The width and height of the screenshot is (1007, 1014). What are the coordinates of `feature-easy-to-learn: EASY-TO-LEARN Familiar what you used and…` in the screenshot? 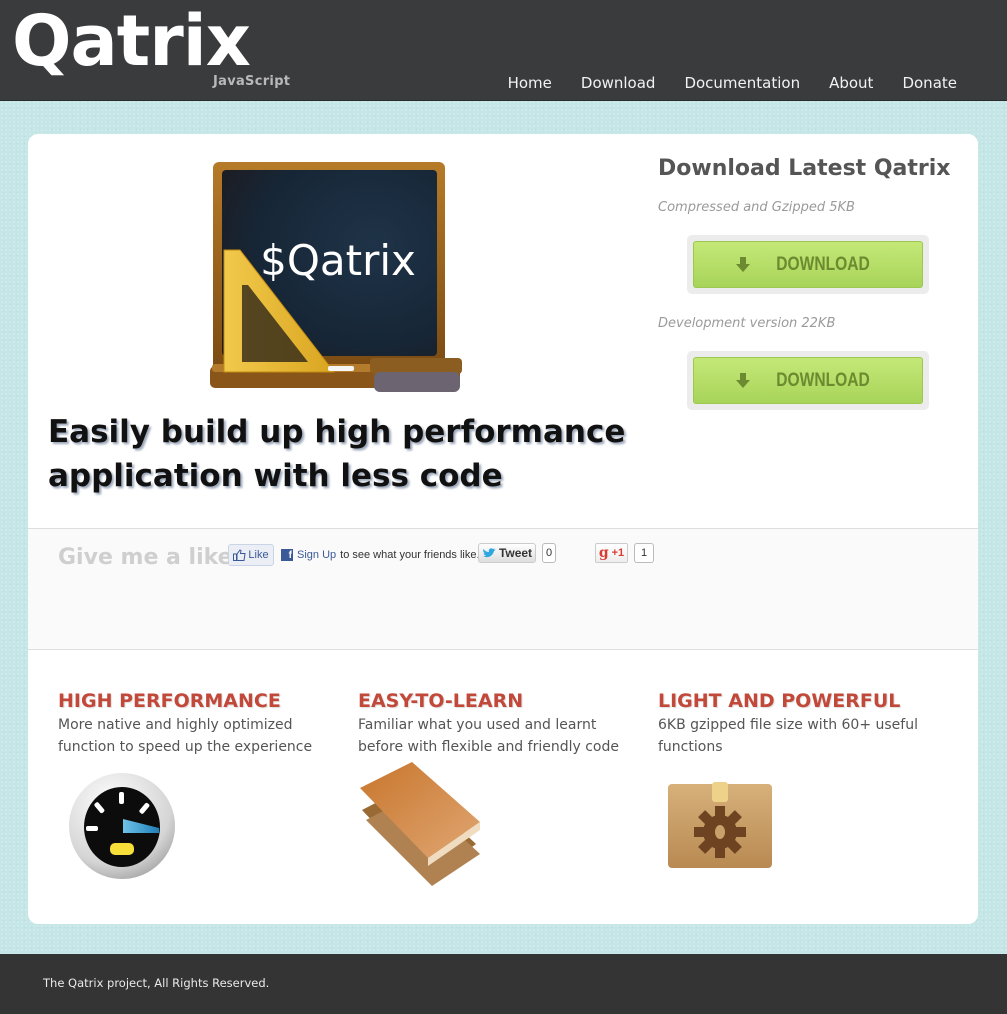 It's located at (503, 724).